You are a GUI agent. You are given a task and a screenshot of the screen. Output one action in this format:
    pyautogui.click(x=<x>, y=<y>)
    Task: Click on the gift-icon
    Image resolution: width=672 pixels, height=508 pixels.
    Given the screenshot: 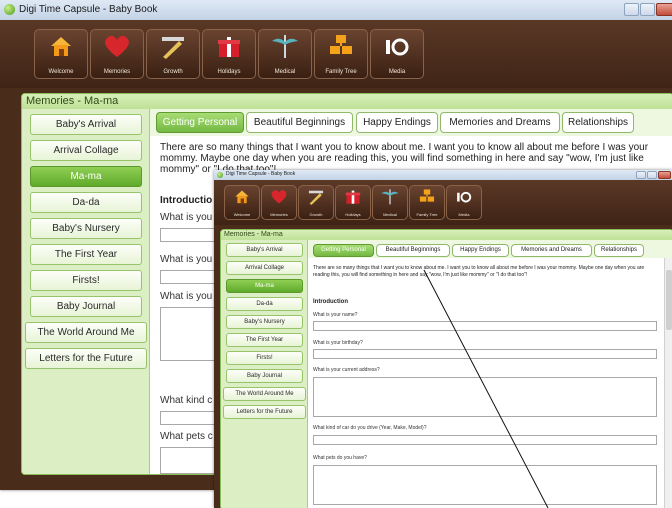 What is the action you would take?
    pyautogui.click(x=229, y=47)
    